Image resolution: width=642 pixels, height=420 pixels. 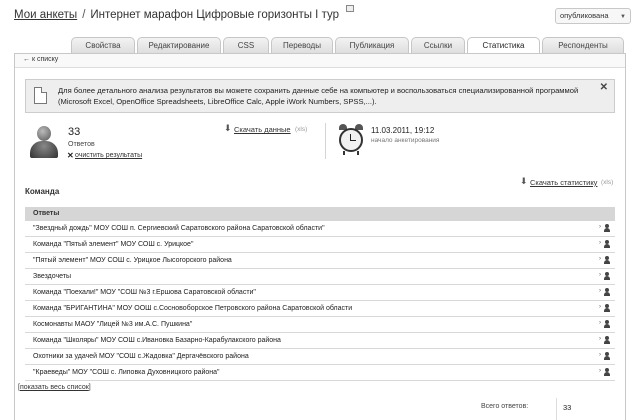 I want to click on chevron-down-icon: ▼, so click(x=623, y=17).